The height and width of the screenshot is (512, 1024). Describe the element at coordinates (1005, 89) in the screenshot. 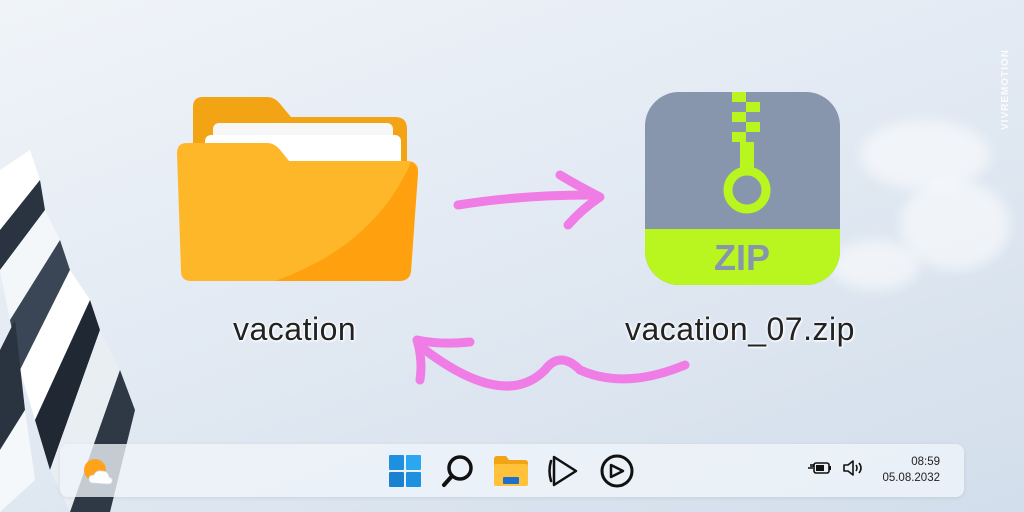

I see `watermark: VIVREMOTION` at that location.